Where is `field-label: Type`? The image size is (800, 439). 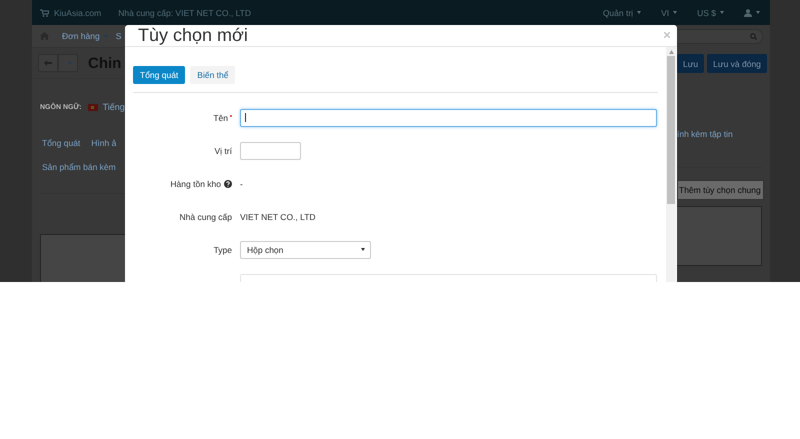 field-label: Type is located at coordinates (223, 249).